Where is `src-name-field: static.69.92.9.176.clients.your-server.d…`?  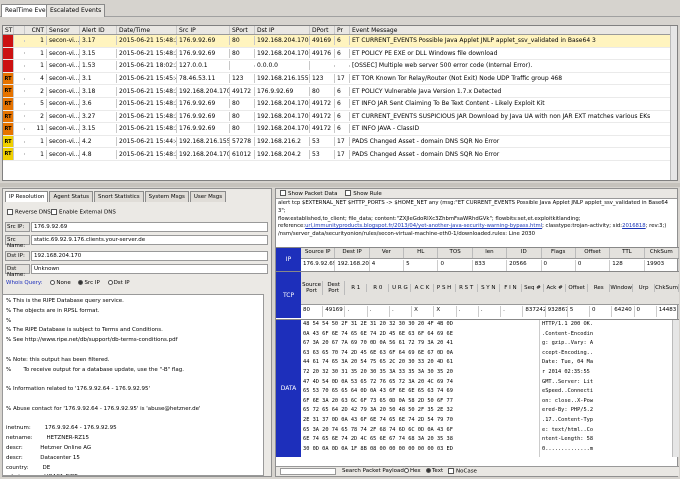
src-name-field: static.69.92.9.176.clients.your-server.d… is located at coordinates (149, 240).